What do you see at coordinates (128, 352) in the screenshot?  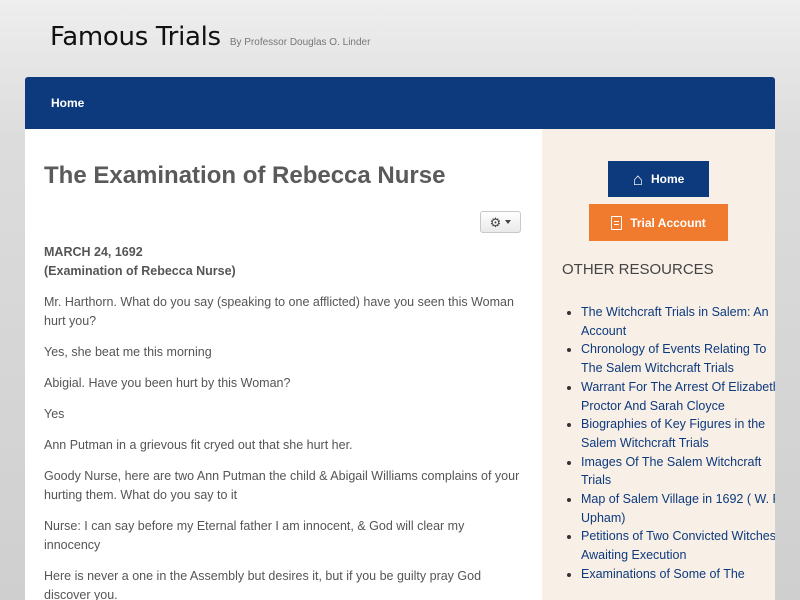 I see `article-paragraph: Yes, she beat me this morning` at bounding box center [128, 352].